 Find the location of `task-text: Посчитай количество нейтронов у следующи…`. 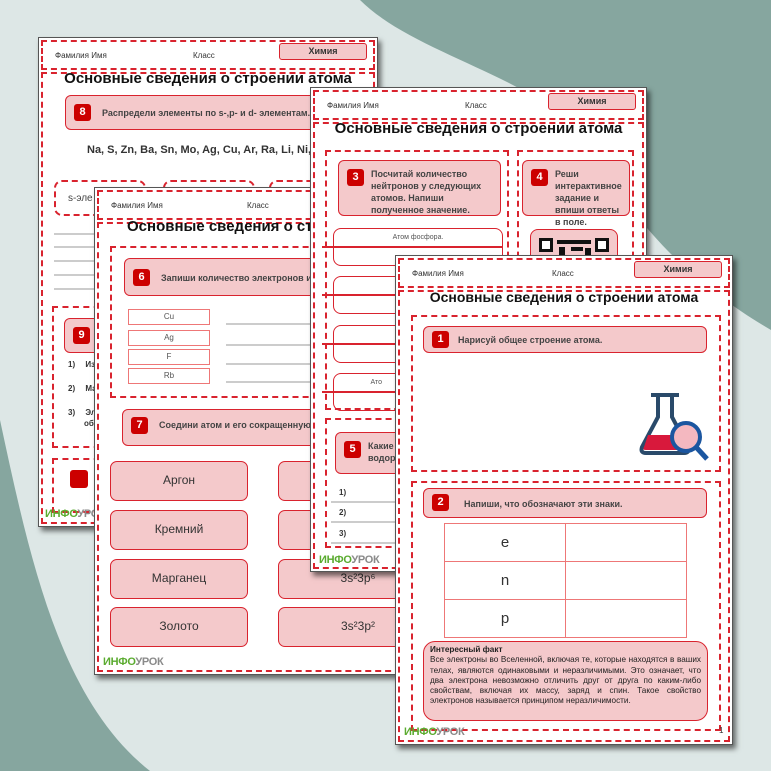

task-text: Посчитай количество нейтронов у следующи… is located at coordinates (426, 192).